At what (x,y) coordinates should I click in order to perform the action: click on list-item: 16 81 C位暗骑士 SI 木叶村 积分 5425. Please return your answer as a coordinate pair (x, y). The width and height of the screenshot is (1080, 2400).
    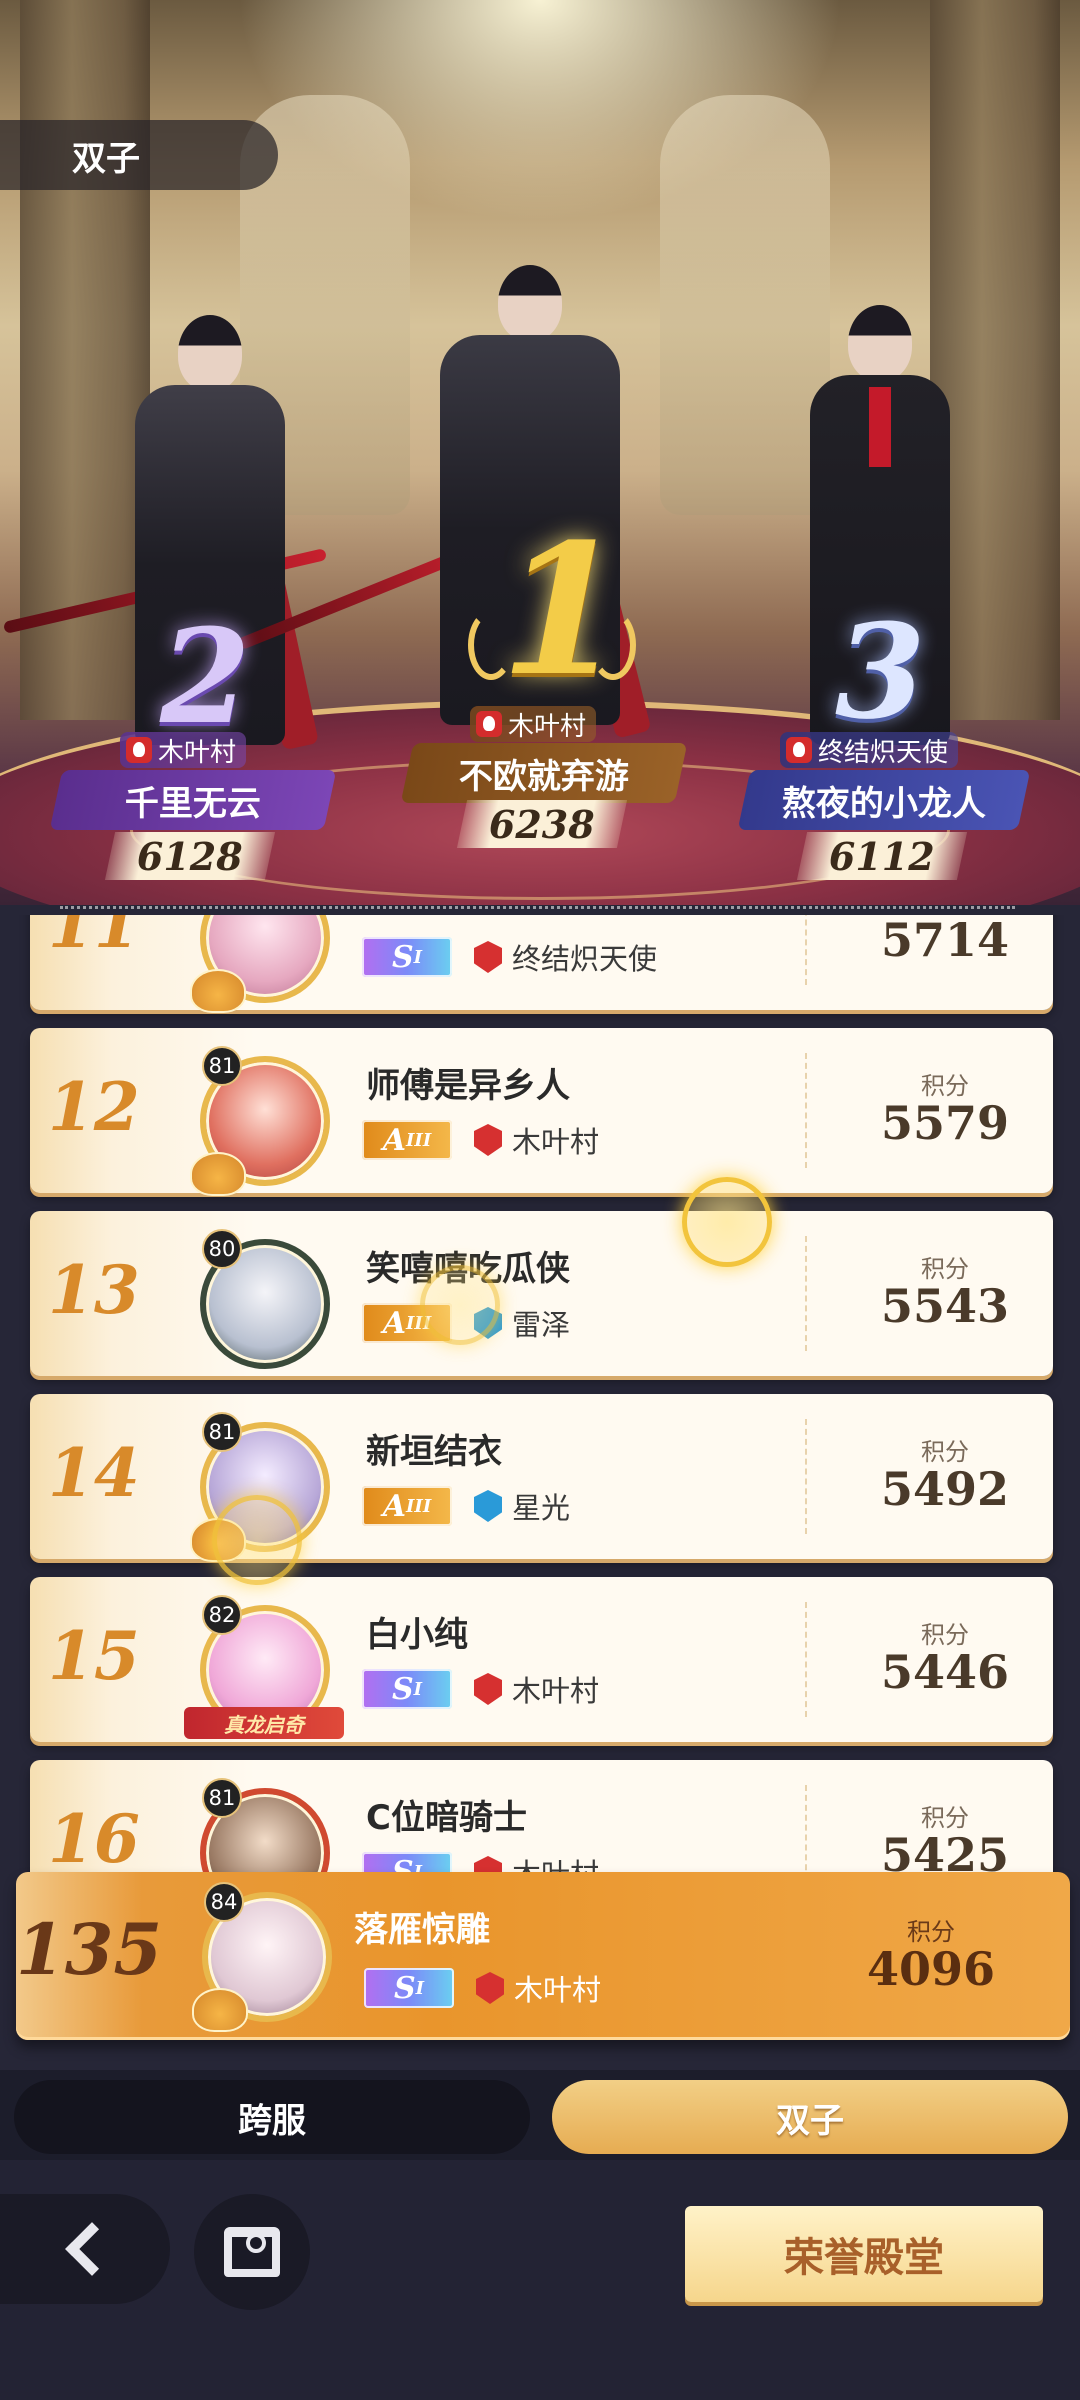
    Looking at the image, I should click on (541, 1817).